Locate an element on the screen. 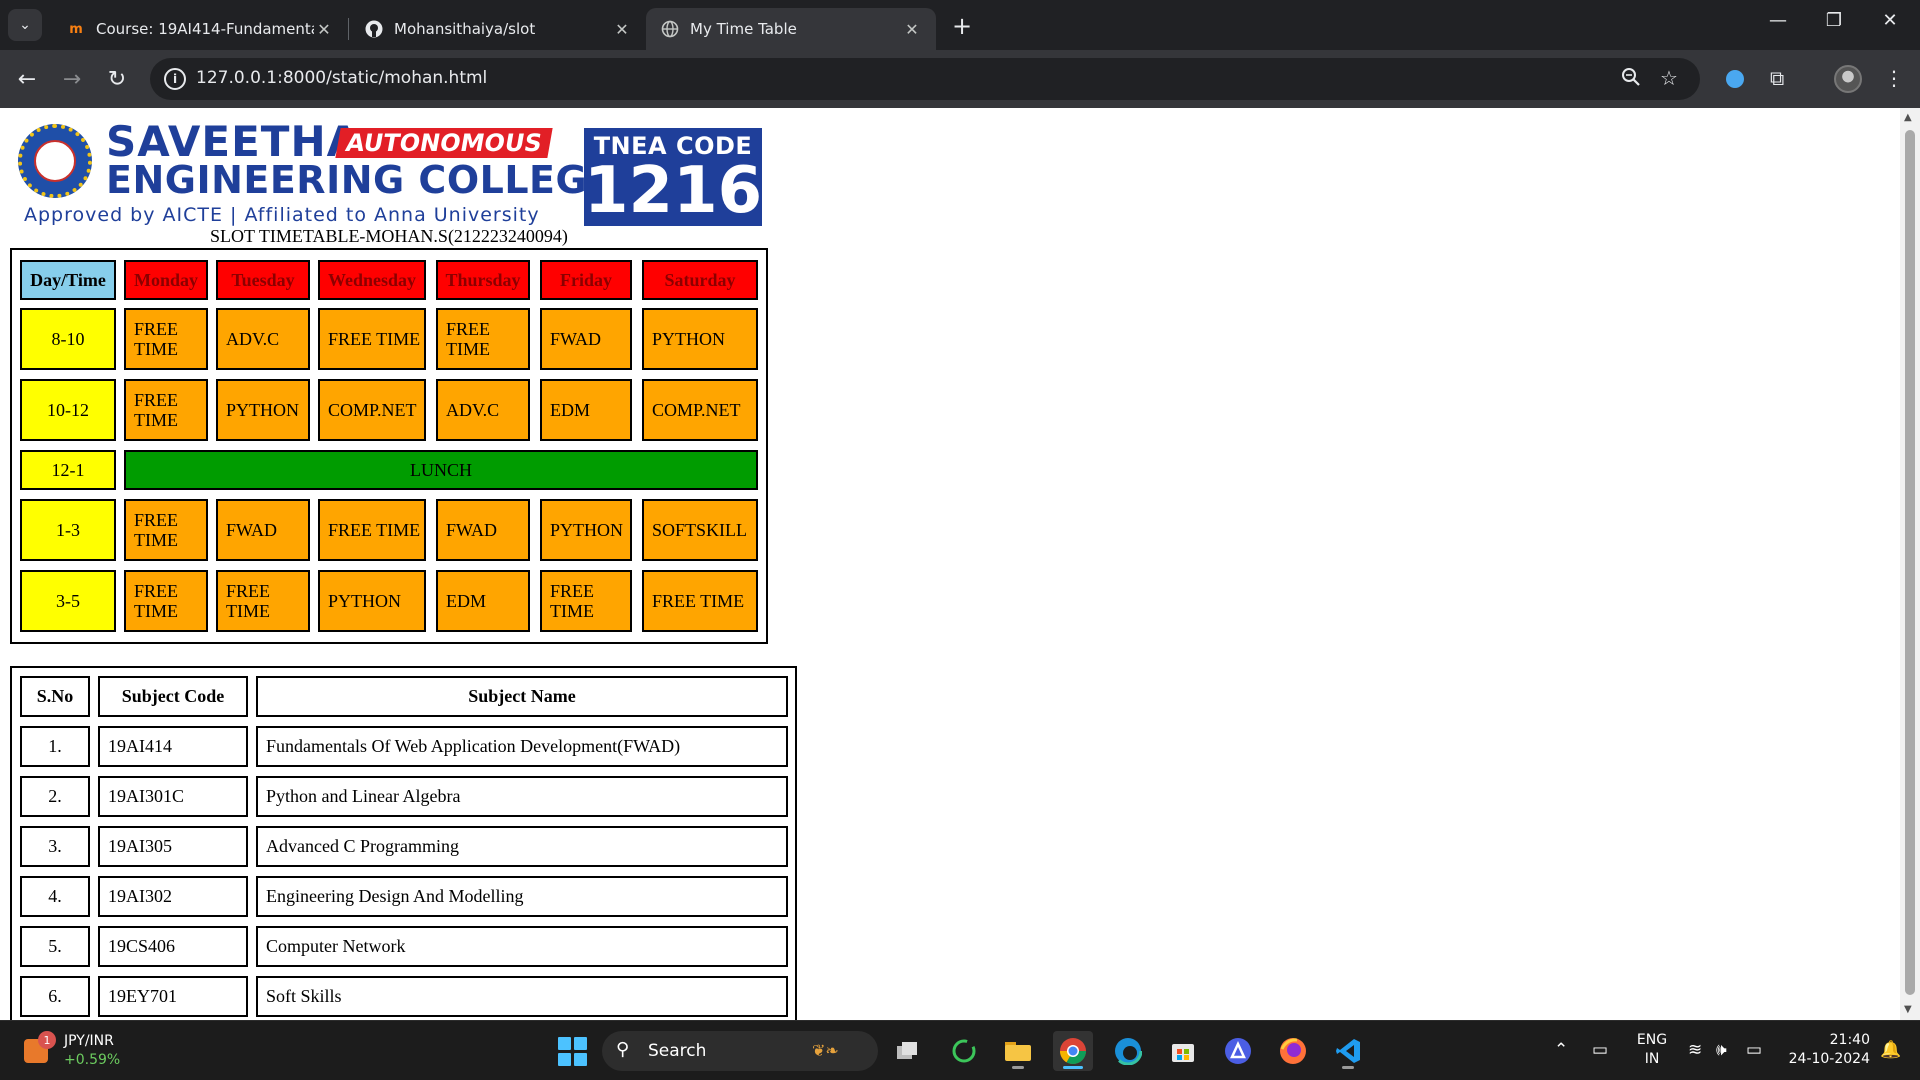 This screenshot has width=1920, height=1080. taskbar-app-chrome is located at coordinates (1073, 1051).